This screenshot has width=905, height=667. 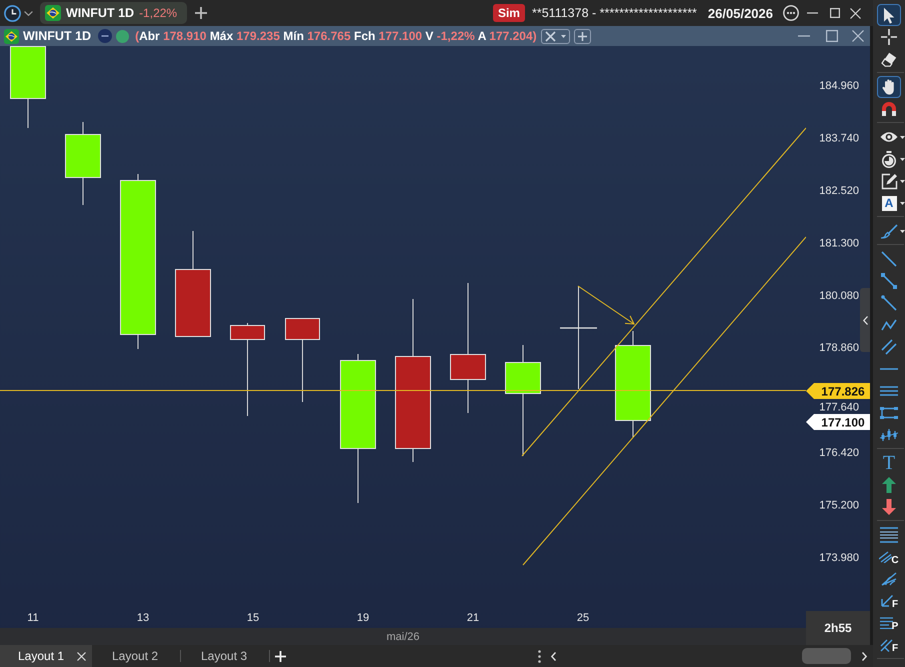 What do you see at coordinates (889, 281) in the screenshot?
I see `line-segment-icon` at bounding box center [889, 281].